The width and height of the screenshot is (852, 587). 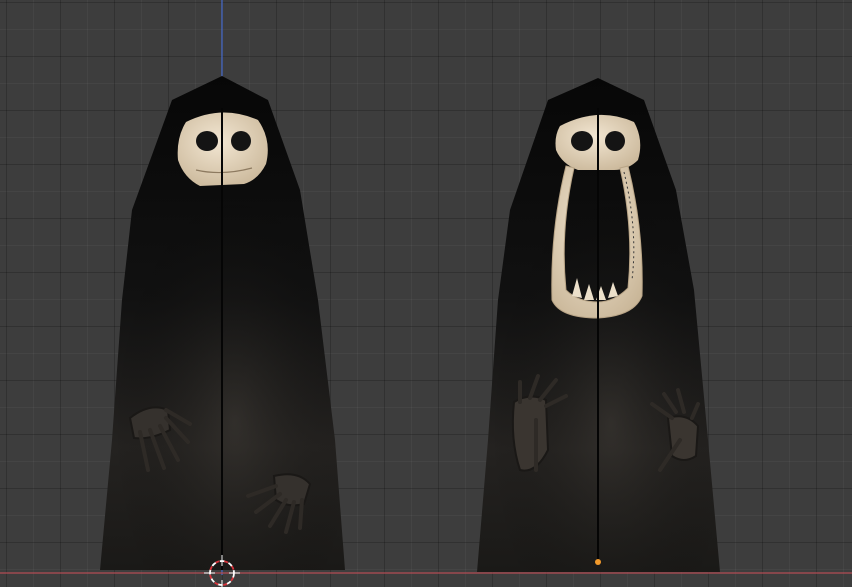 What do you see at coordinates (598, 562) in the screenshot?
I see `object-origin-icon` at bounding box center [598, 562].